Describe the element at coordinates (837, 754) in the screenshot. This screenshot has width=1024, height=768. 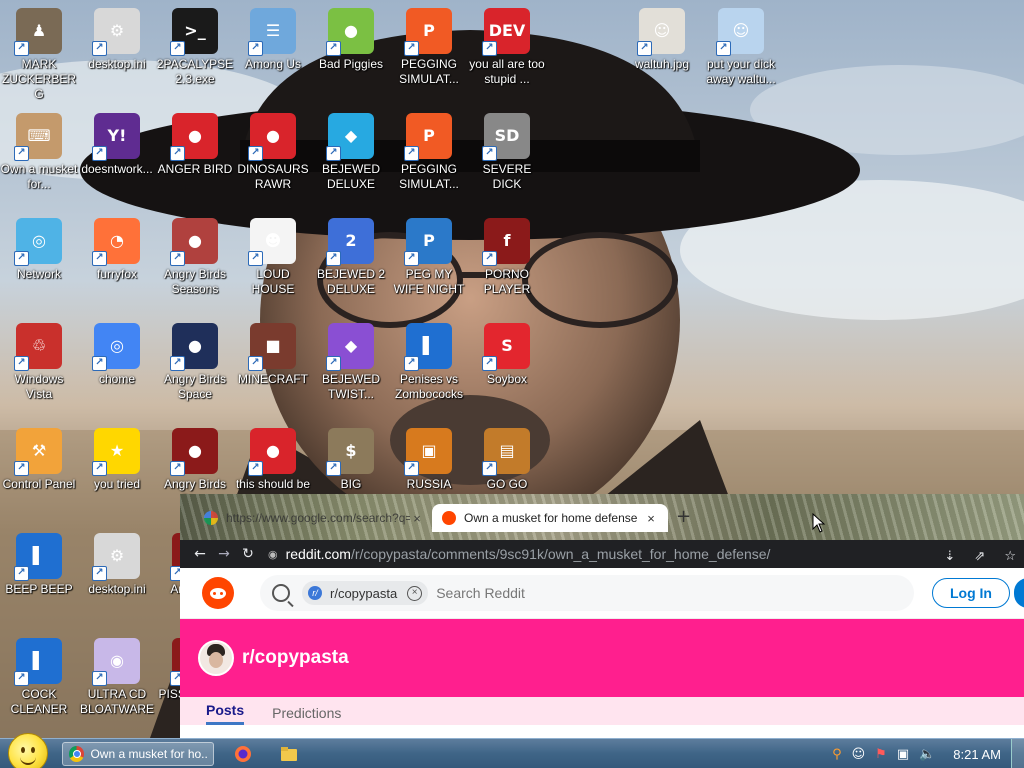
I see `search-tray-icon: ⚲` at that location.